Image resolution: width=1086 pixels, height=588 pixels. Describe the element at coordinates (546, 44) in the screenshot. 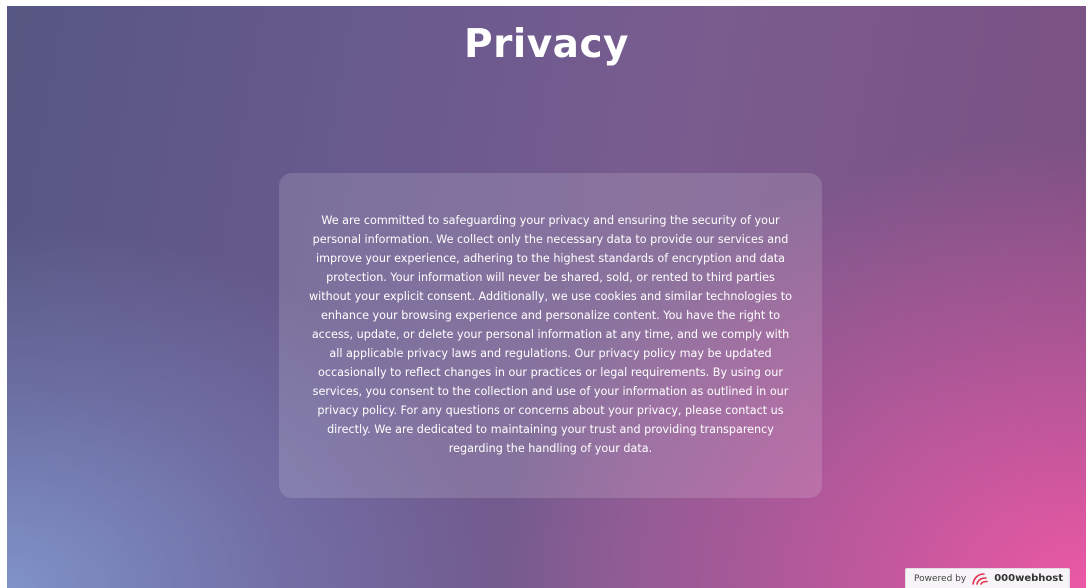

I see `page-title: Privacy` at that location.